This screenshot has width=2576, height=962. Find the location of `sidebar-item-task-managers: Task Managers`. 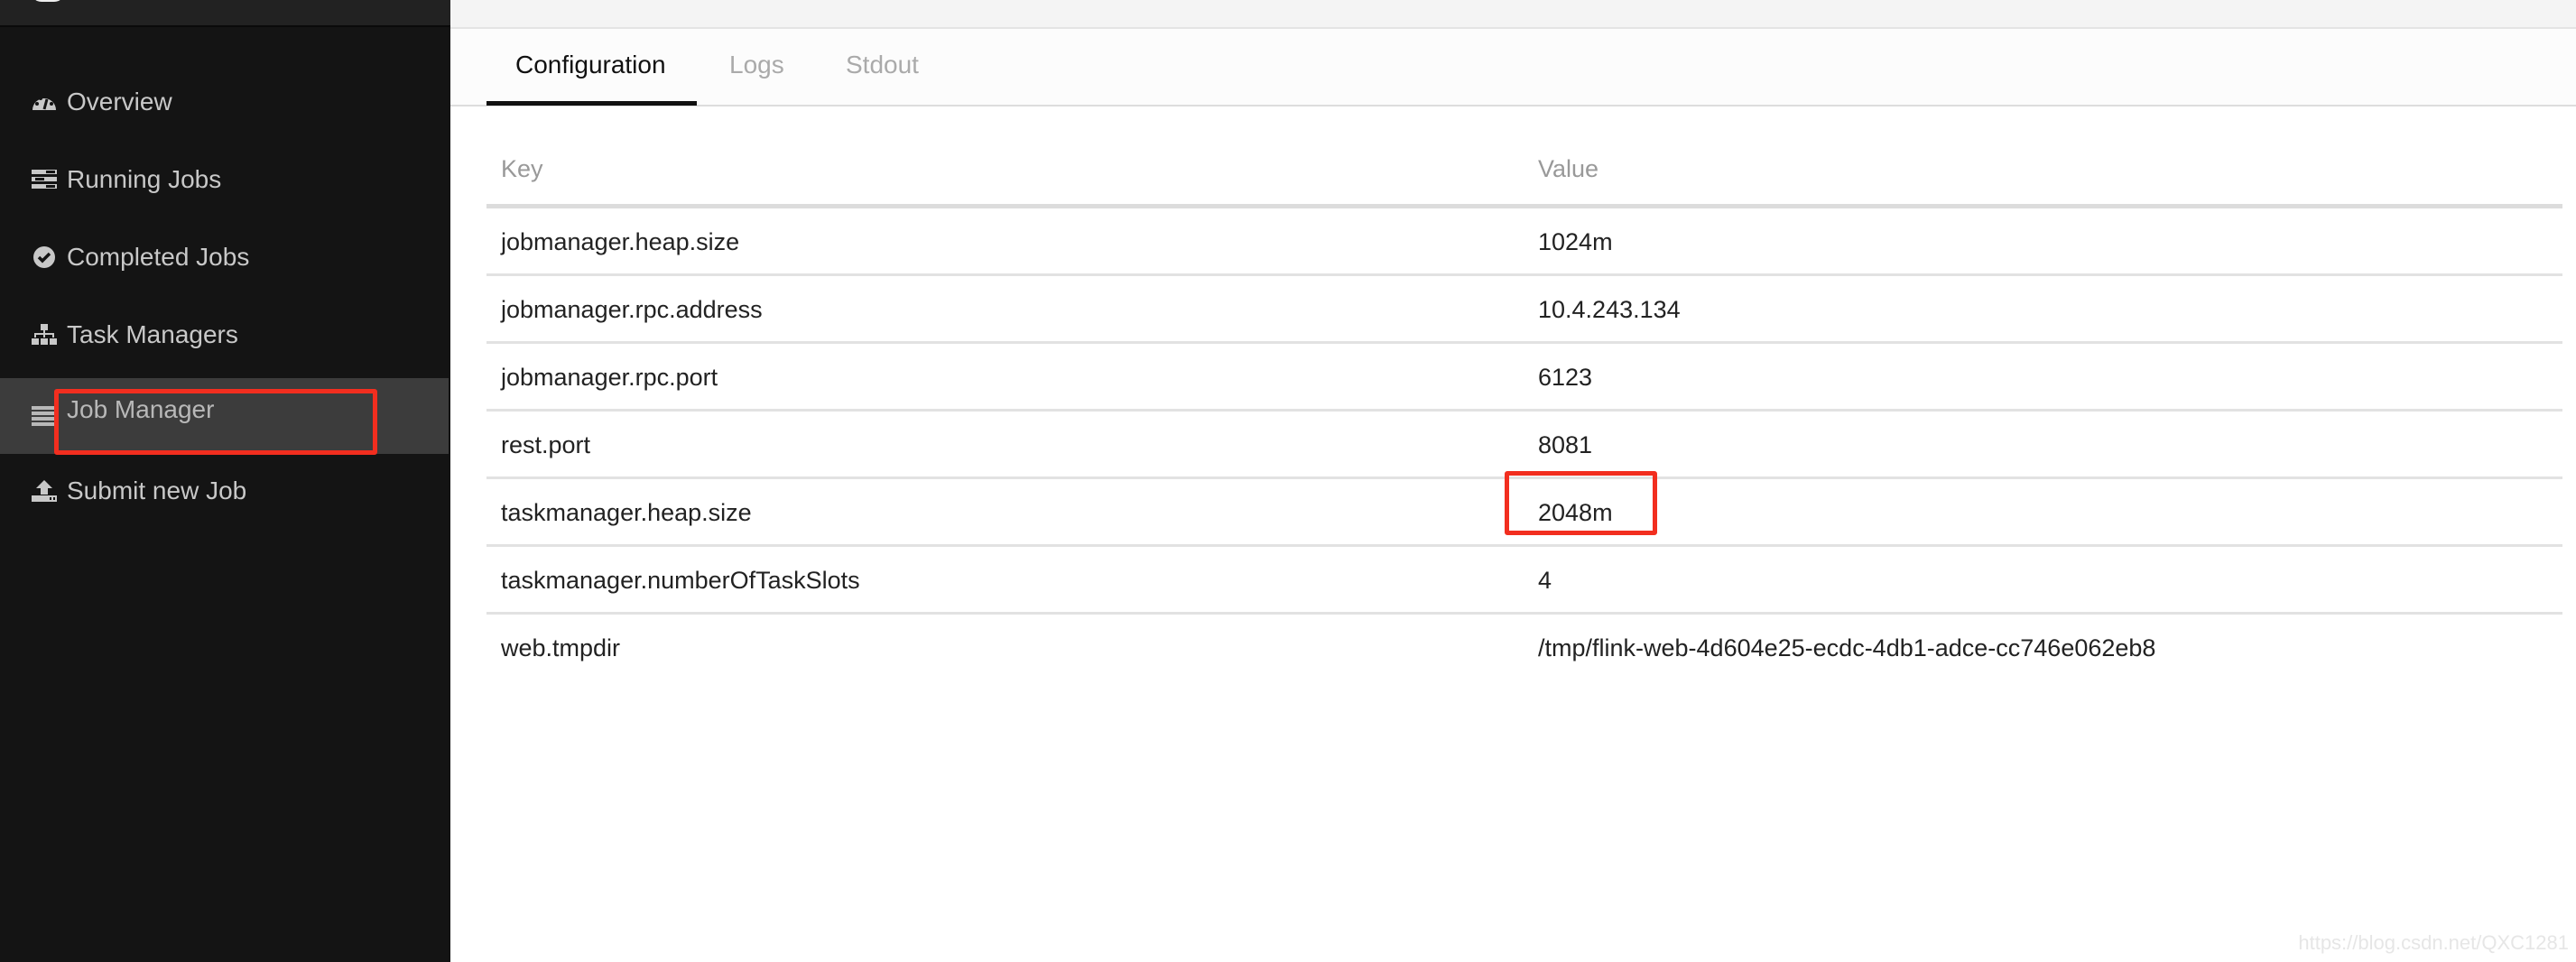

sidebar-item-task-managers: Task Managers is located at coordinates (224, 335).